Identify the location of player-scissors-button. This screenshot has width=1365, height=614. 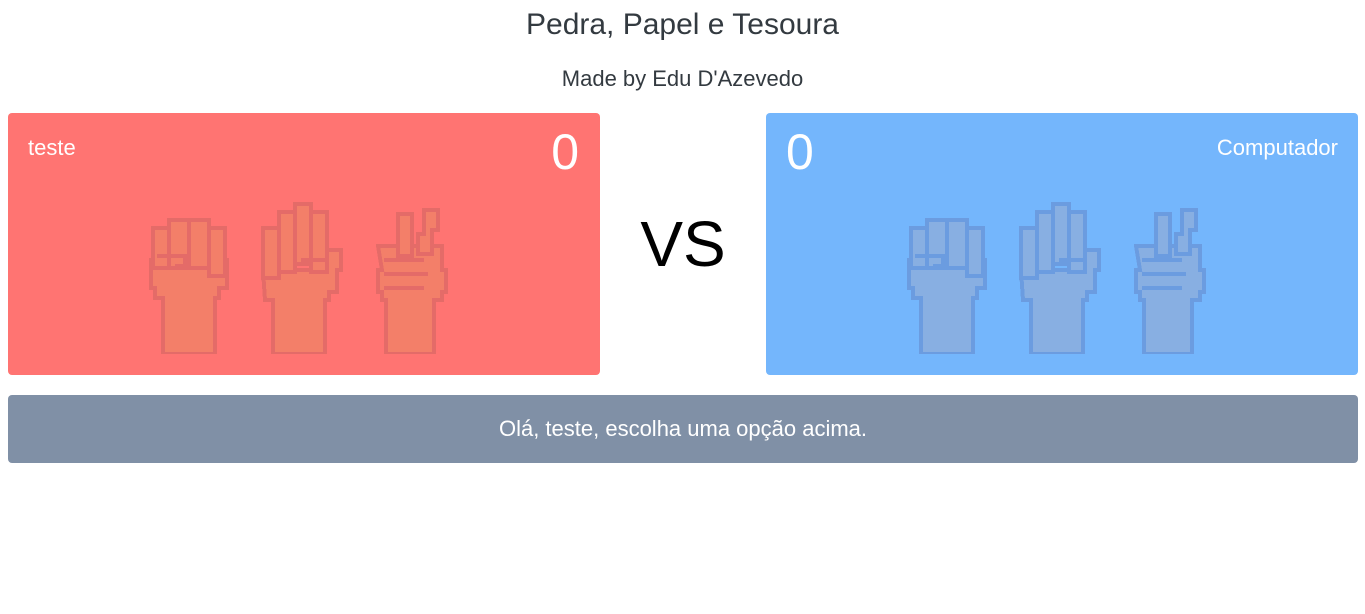
(418, 272).